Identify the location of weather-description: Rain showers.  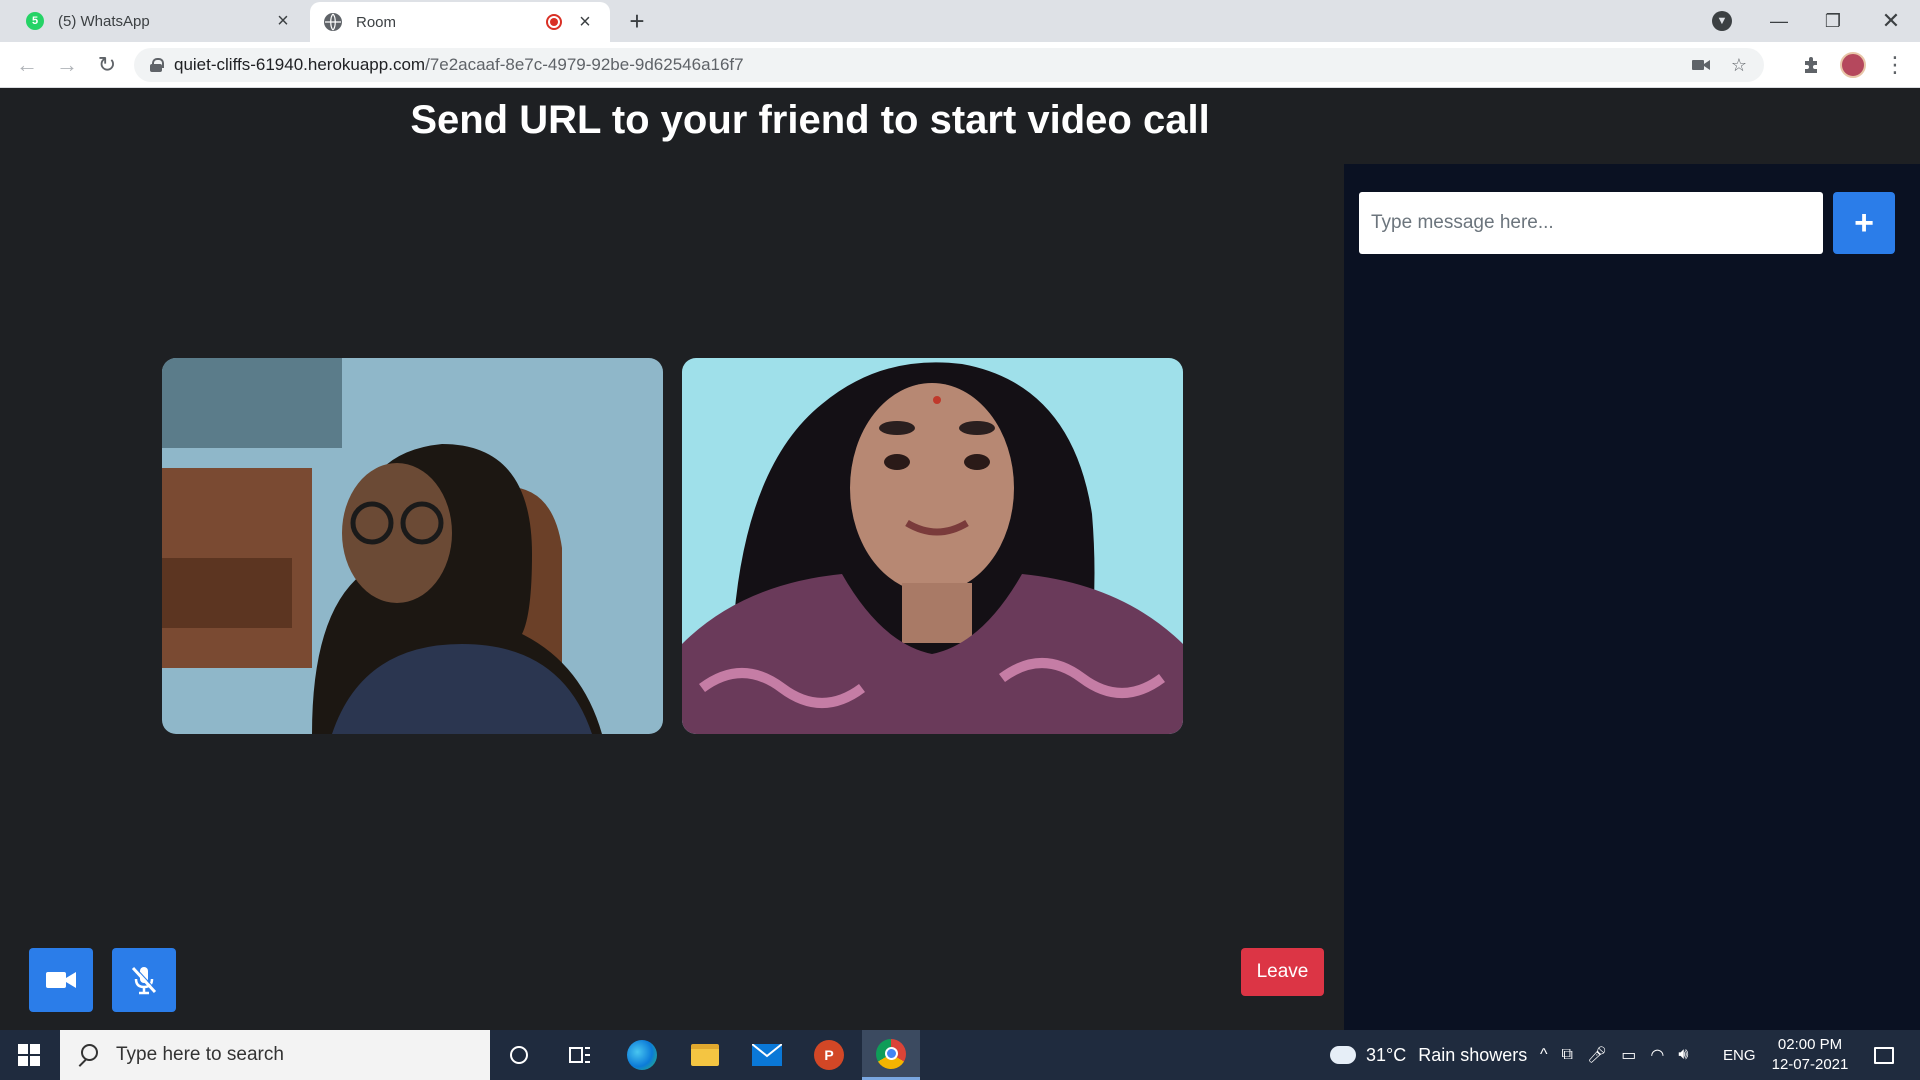
(1473, 1054).